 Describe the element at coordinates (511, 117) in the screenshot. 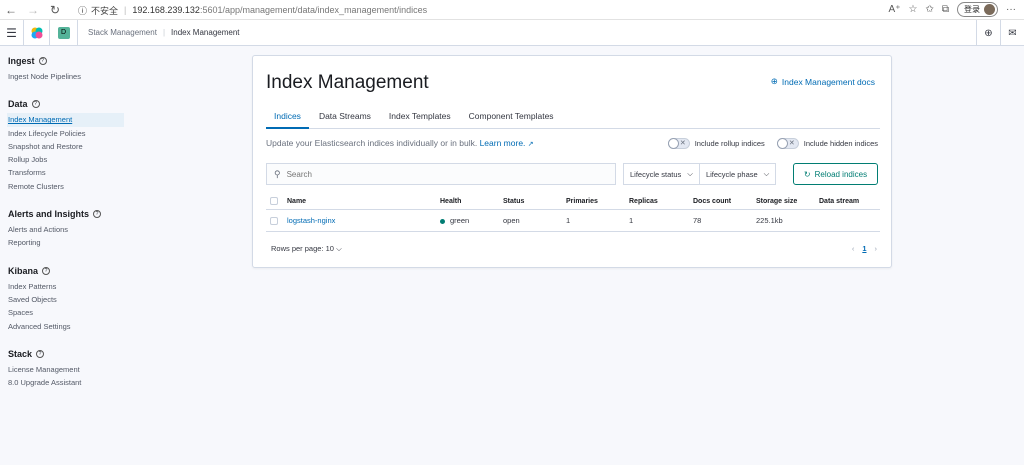

I see `tab-component-templates: Component Templates` at that location.